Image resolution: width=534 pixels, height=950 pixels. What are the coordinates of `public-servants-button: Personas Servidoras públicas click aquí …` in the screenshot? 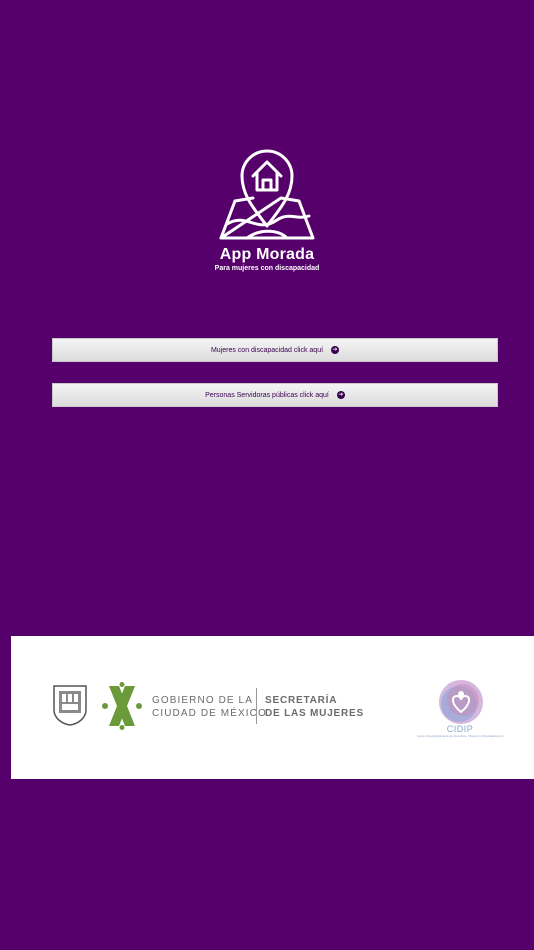 It's located at (275, 395).